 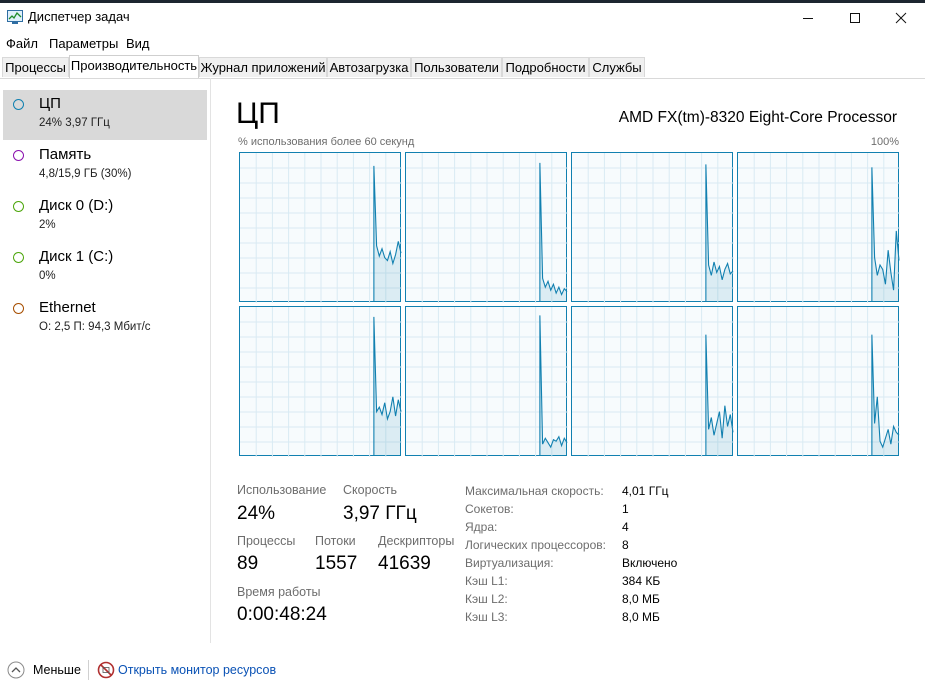 What do you see at coordinates (16, 670) in the screenshot?
I see `collapse-chevron-icon` at bounding box center [16, 670].